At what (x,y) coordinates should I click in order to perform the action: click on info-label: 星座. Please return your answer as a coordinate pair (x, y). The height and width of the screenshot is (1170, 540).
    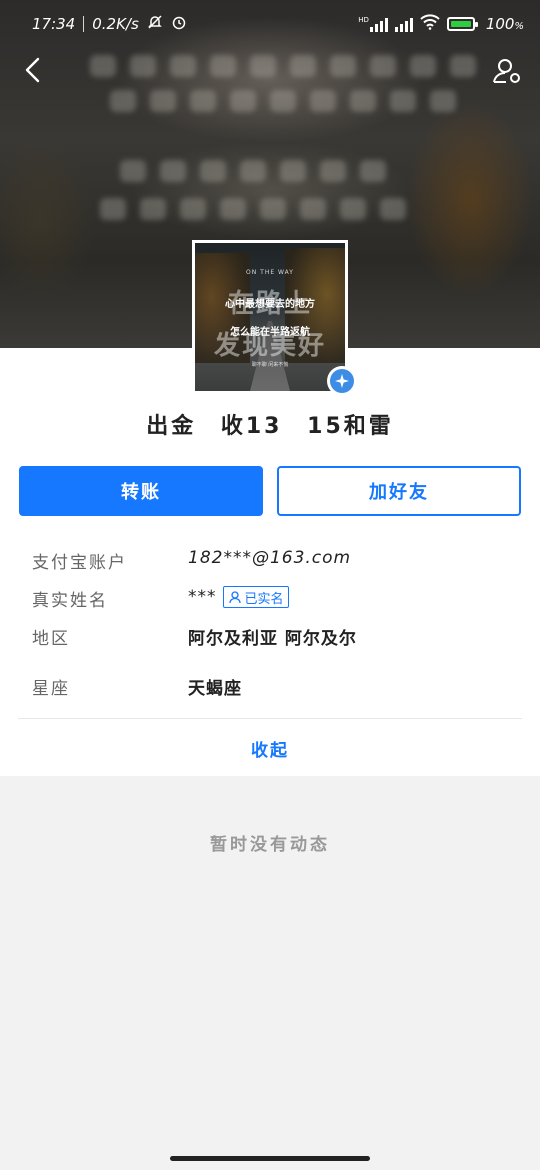
    Looking at the image, I should click on (51, 689).